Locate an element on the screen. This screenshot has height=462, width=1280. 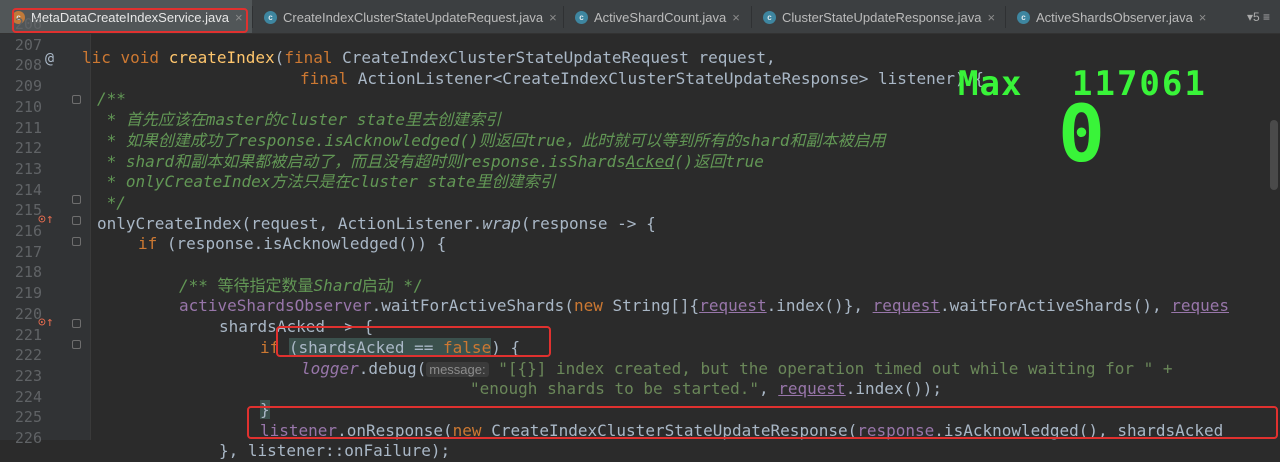
tab-label: ActiveShardsObserver.java is located at coordinates (1114, 17).